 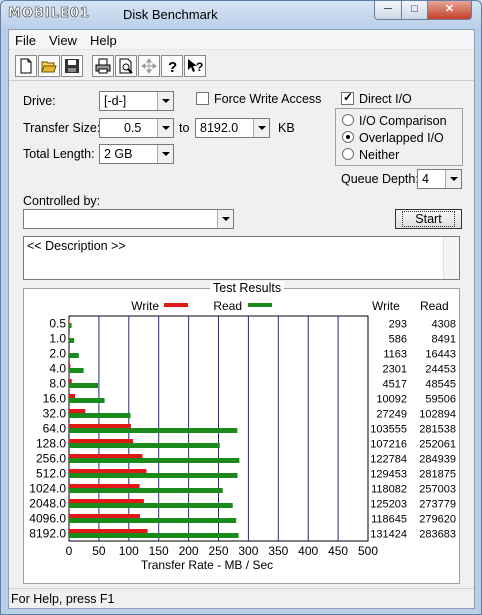 What do you see at coordinates (241, 598) in the screenshot?
I see `status-bar: For Help, press F1` at bounding box center [241, 598].